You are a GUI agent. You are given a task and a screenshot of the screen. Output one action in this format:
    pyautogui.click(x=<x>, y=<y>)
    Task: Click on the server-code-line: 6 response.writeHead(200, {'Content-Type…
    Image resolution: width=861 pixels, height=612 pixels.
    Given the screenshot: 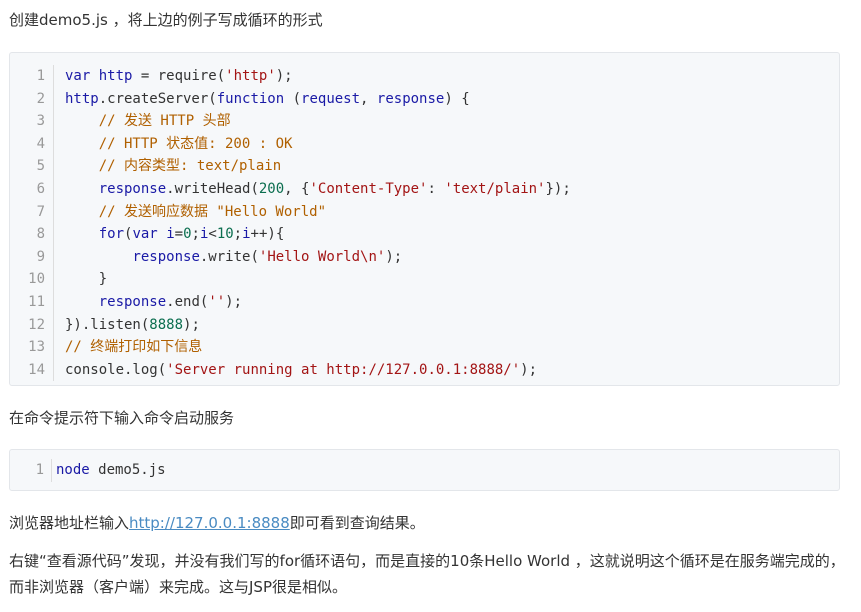 What is the action you would take?
    pyautogui.click(x=424, y=189)
    